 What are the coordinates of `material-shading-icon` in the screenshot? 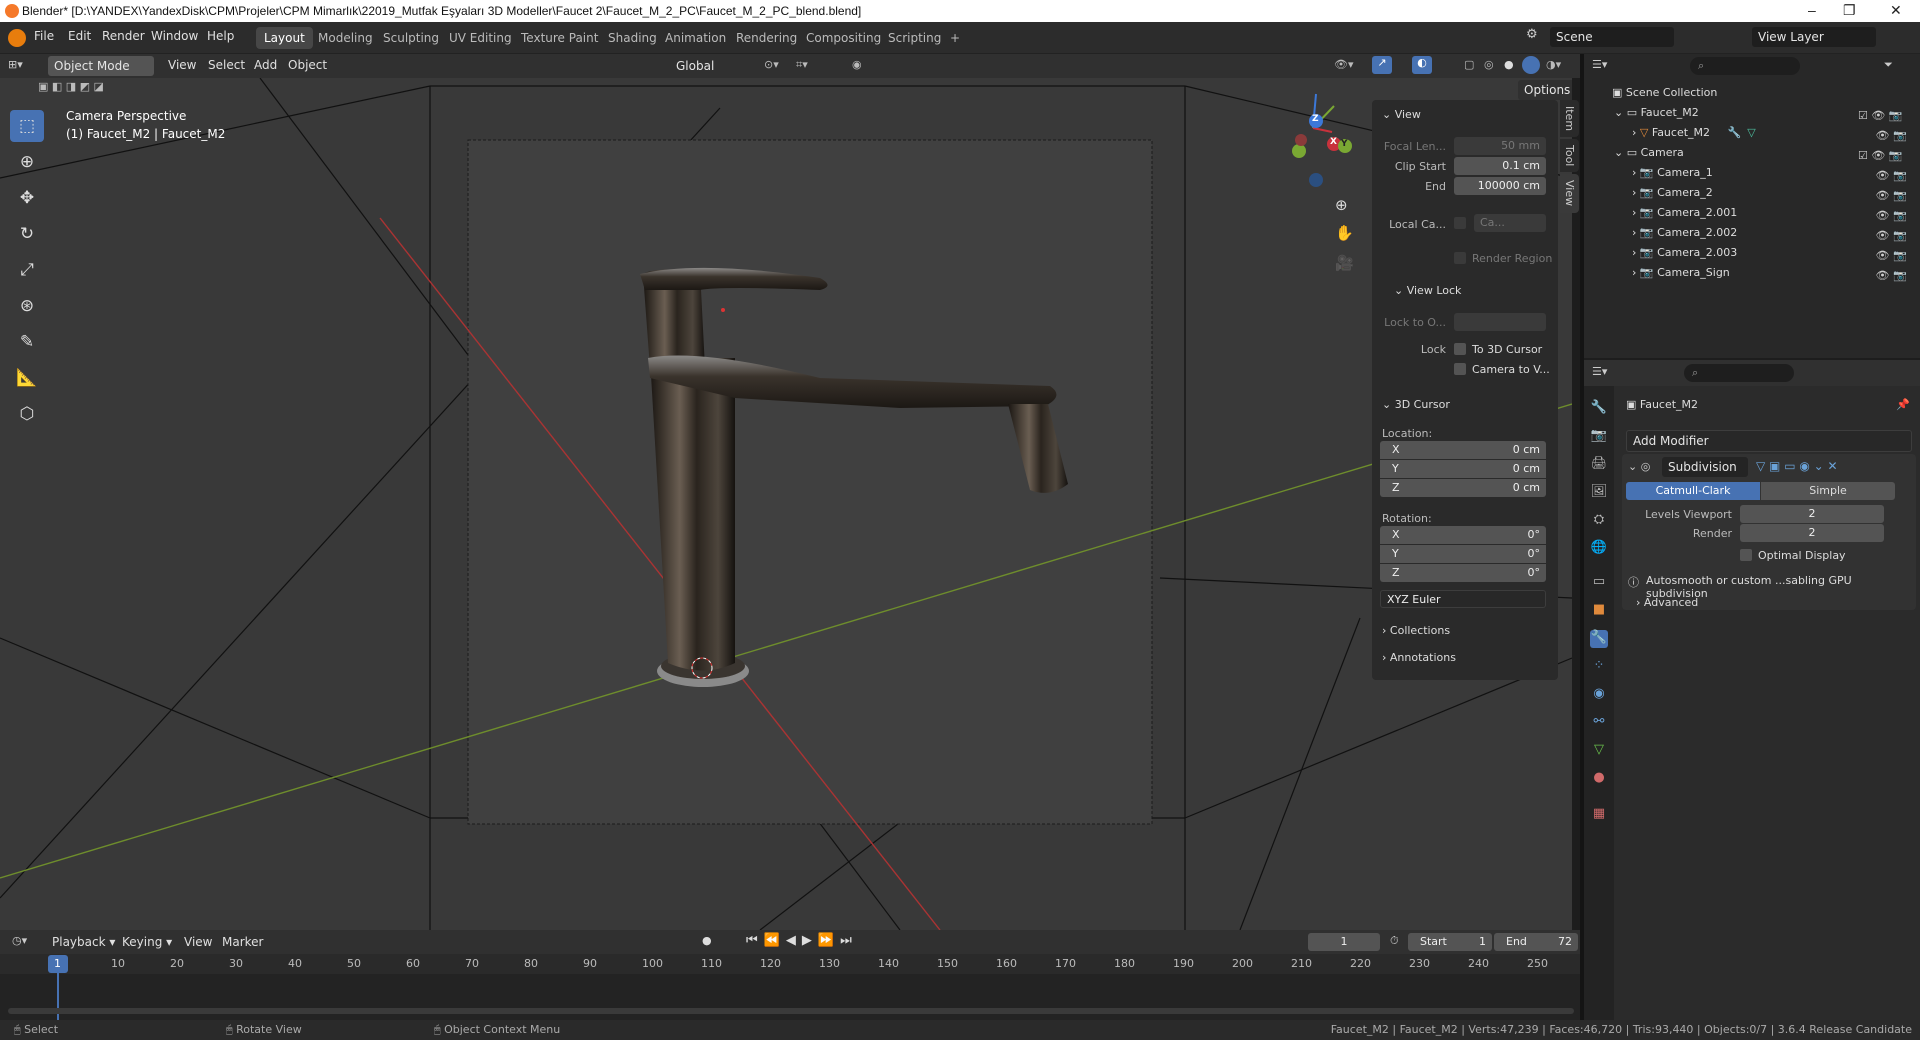 It's located at (1531, 65).